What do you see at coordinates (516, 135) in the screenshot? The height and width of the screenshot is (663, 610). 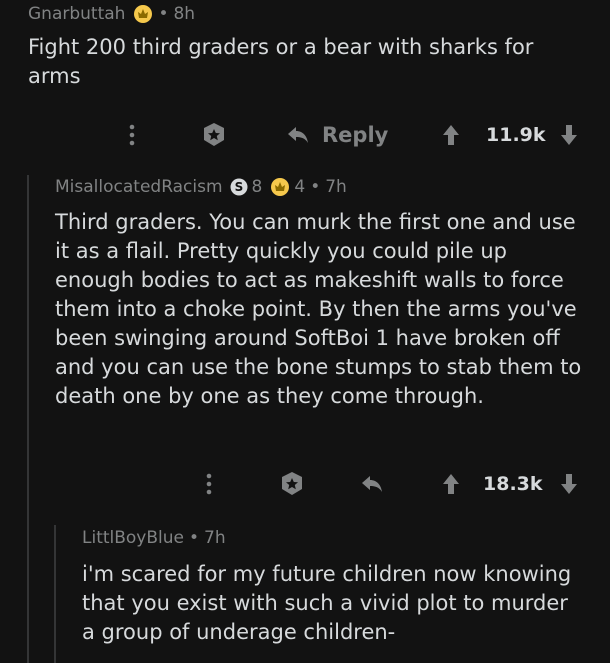 I see `comment-1-score: 11.9k` at bounding box center [516, 135].